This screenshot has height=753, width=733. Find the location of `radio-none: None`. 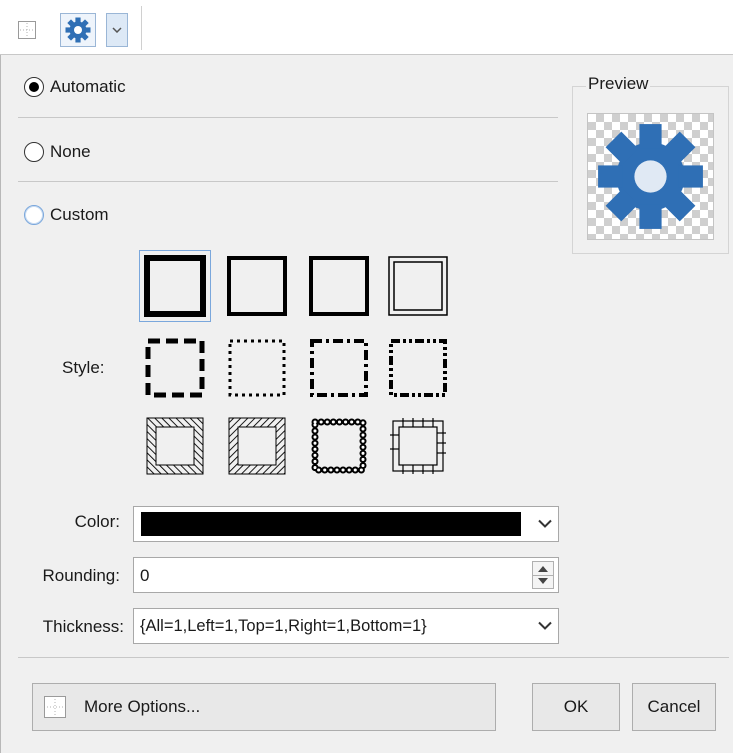

radio-none: None is located at coordinates (57, 152).